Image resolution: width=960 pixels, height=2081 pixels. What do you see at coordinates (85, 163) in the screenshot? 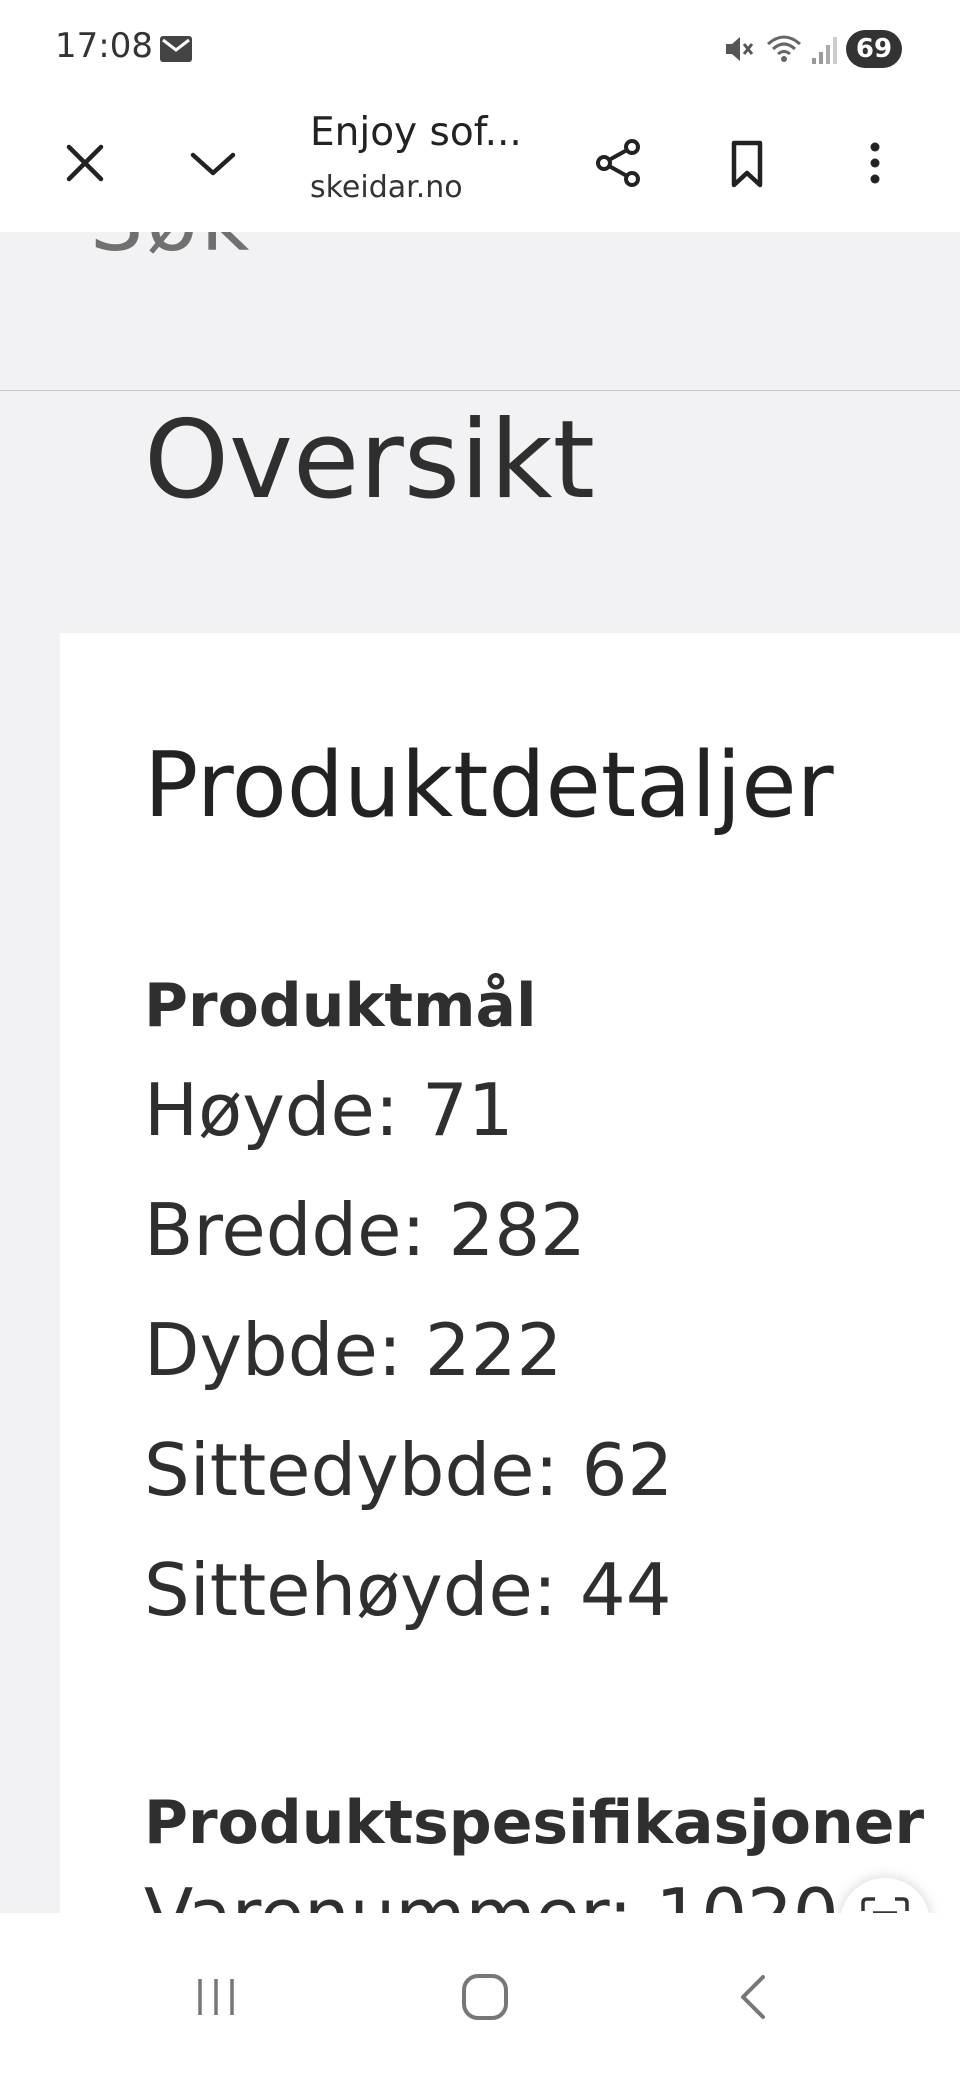
I see `close-icon` at bounding box center [85, 163].